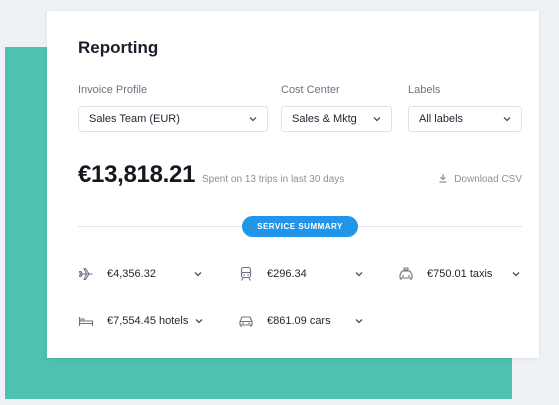  Describe the element at coordinates (443, 179) in the screenshot. I see `download-icon` at that location.